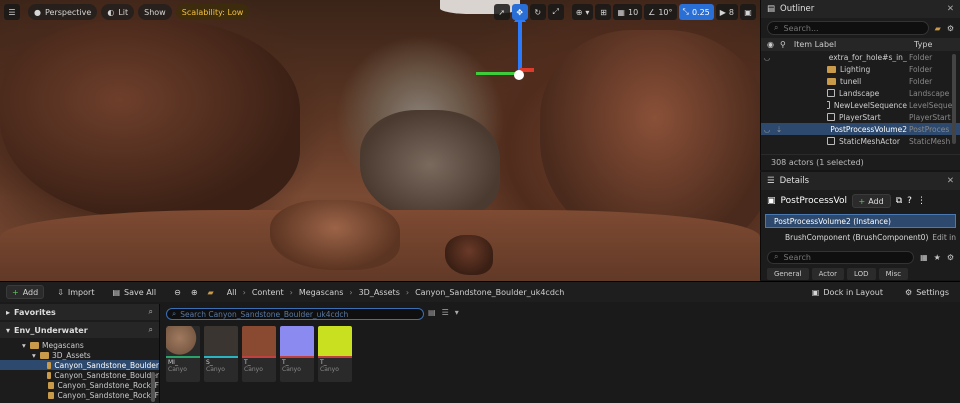 This screenshot has width=960, height=403. I want to click on filter-icon: ☰, so click(445, 312).